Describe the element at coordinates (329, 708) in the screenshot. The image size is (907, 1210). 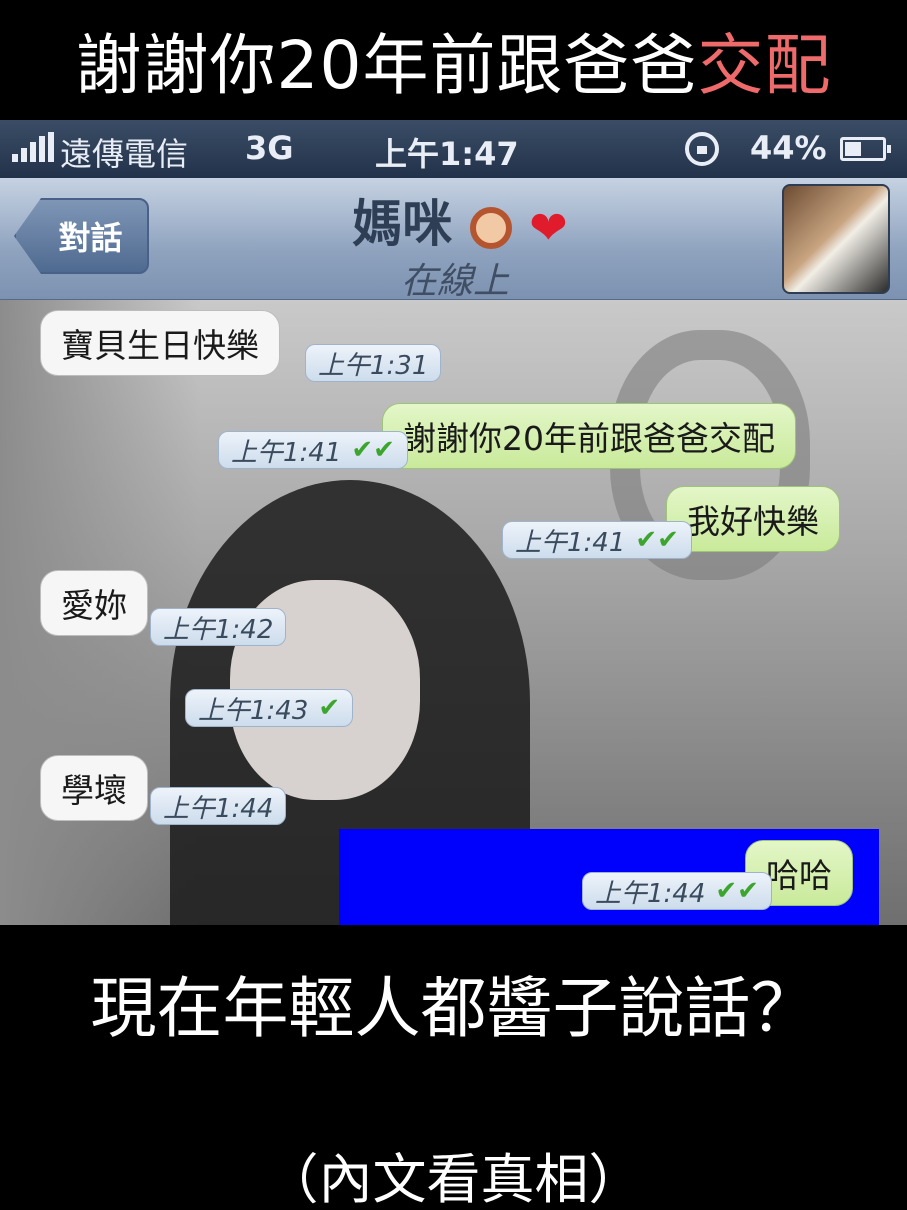
I see `read-ticks-icon: ✔` at that location.